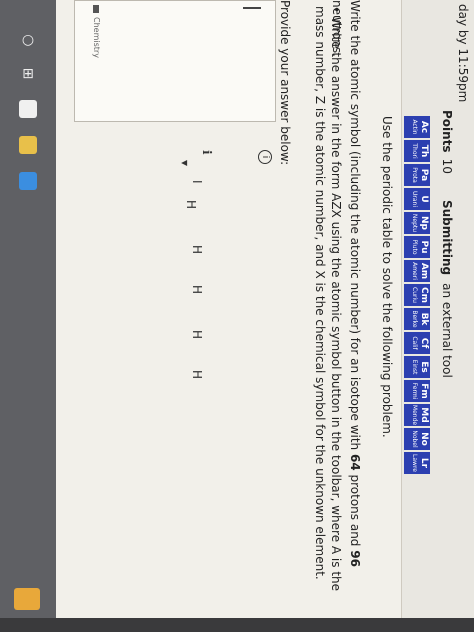 The height and width of the screenshot is (632, 474). Describe the element at coordinates (417, 271) in the screenshot. I see `element-am: Am Ameri` at that location.